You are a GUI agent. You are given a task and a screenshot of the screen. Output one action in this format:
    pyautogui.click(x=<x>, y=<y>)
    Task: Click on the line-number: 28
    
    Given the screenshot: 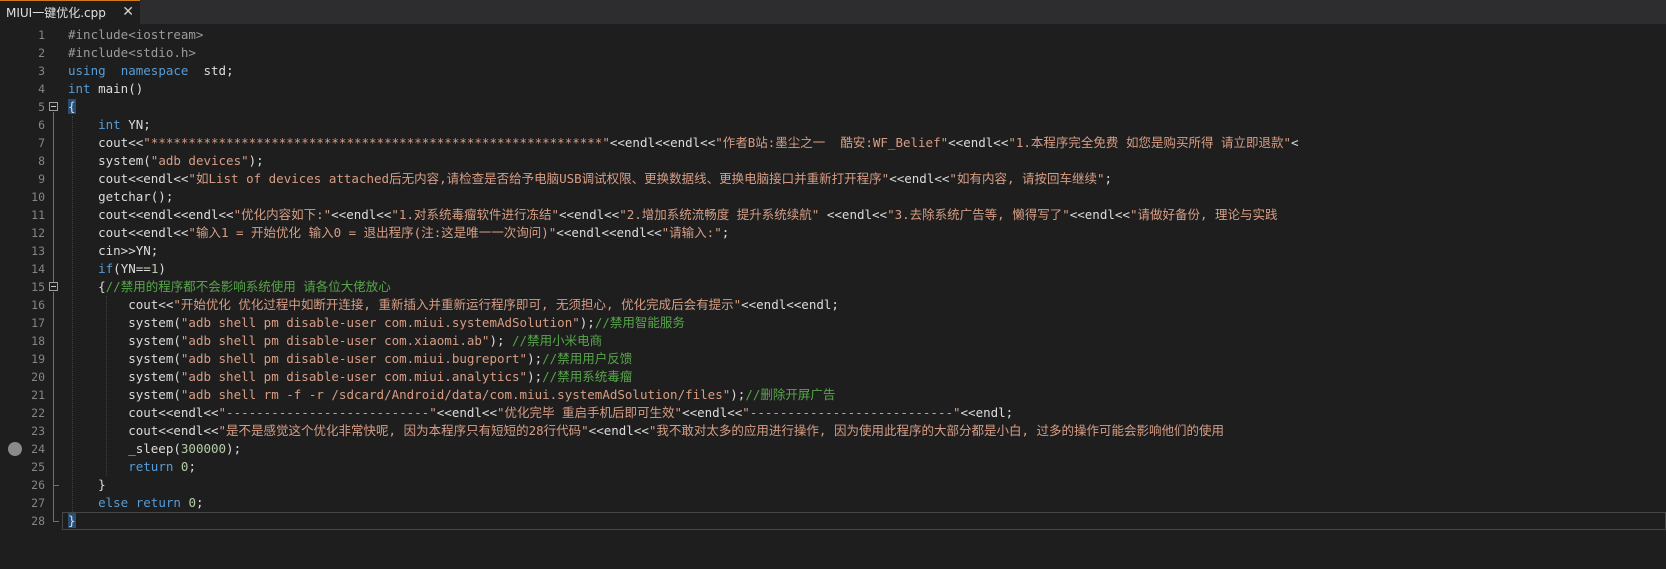 What is the action you would take?
    pyautogui.click(x=38, y=521)
    